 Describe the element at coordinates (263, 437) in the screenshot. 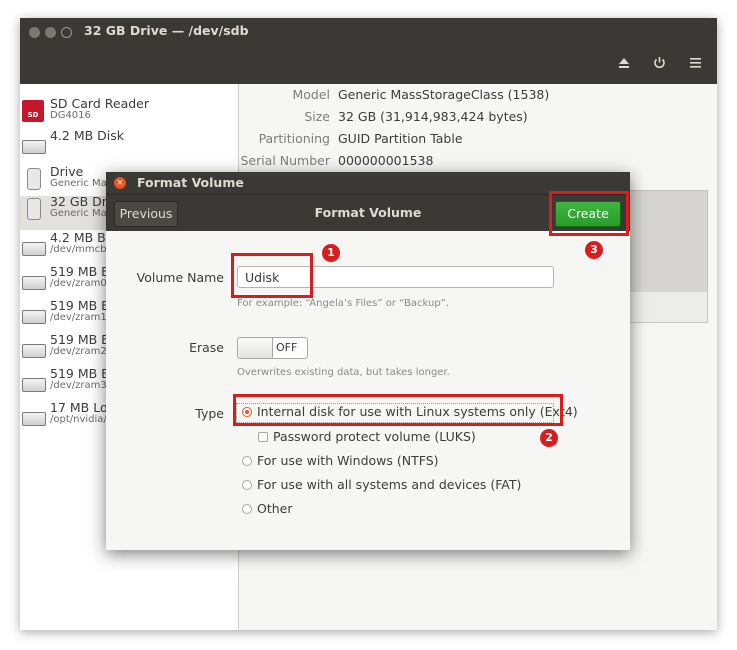

I see `luks-checkbox` at that location.